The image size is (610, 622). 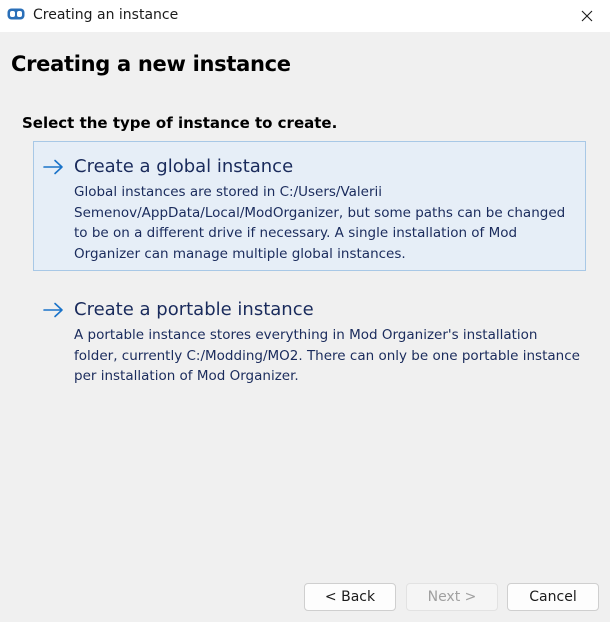 I want to click on page-subtitle: Select the type of instance to create., so click(x=180, y=123).